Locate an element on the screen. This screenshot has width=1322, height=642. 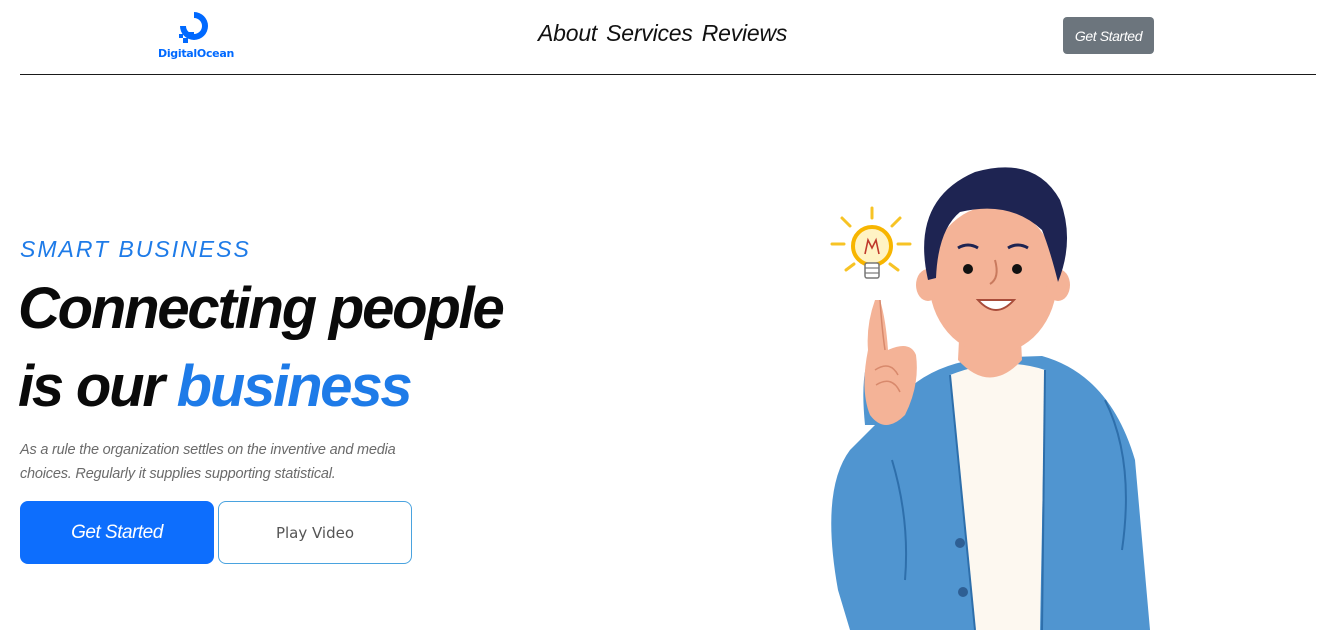
hero-headline: Connecting people is our business is located at coordinates (261, 348).